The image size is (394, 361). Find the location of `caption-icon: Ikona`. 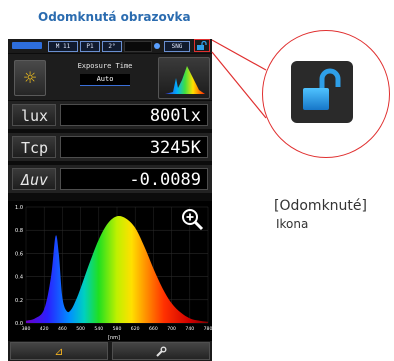

caption-icon: Ikona is located at coordinates (292, 224).